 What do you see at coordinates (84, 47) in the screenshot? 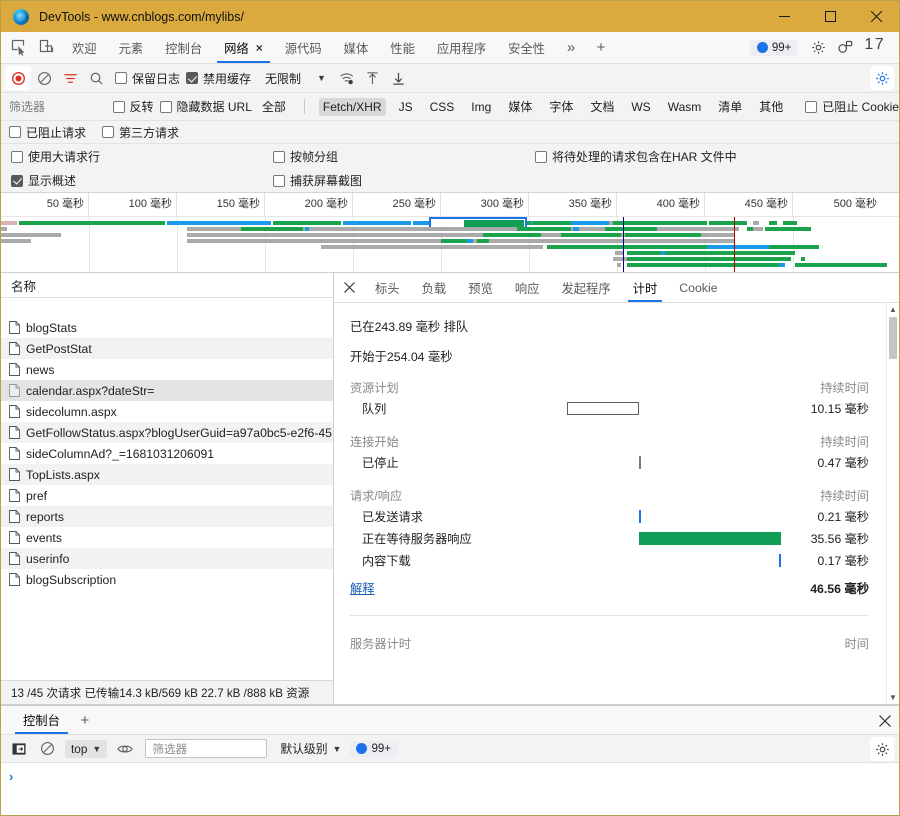
I see `tab-welcome: 欢迎` at bounding box center [84, 47].